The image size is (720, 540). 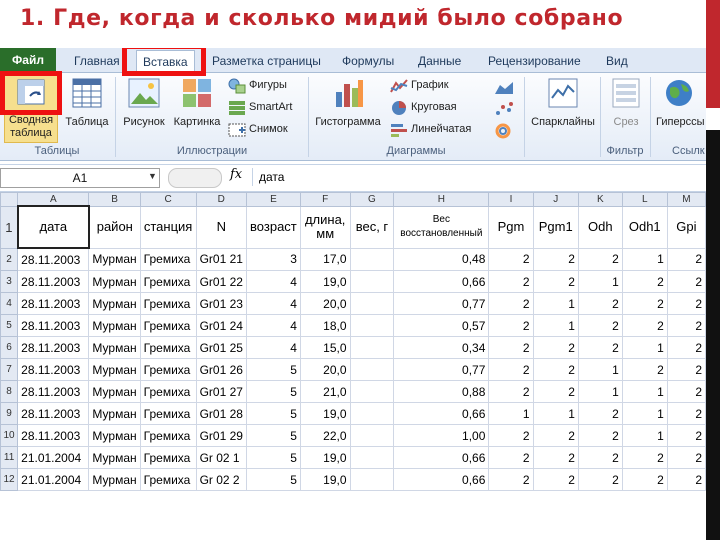 What do you see at coordinates (152, 176) in the screenshot?
I see `chevron-down-icon: ▼` at bounding box center [152, 176].